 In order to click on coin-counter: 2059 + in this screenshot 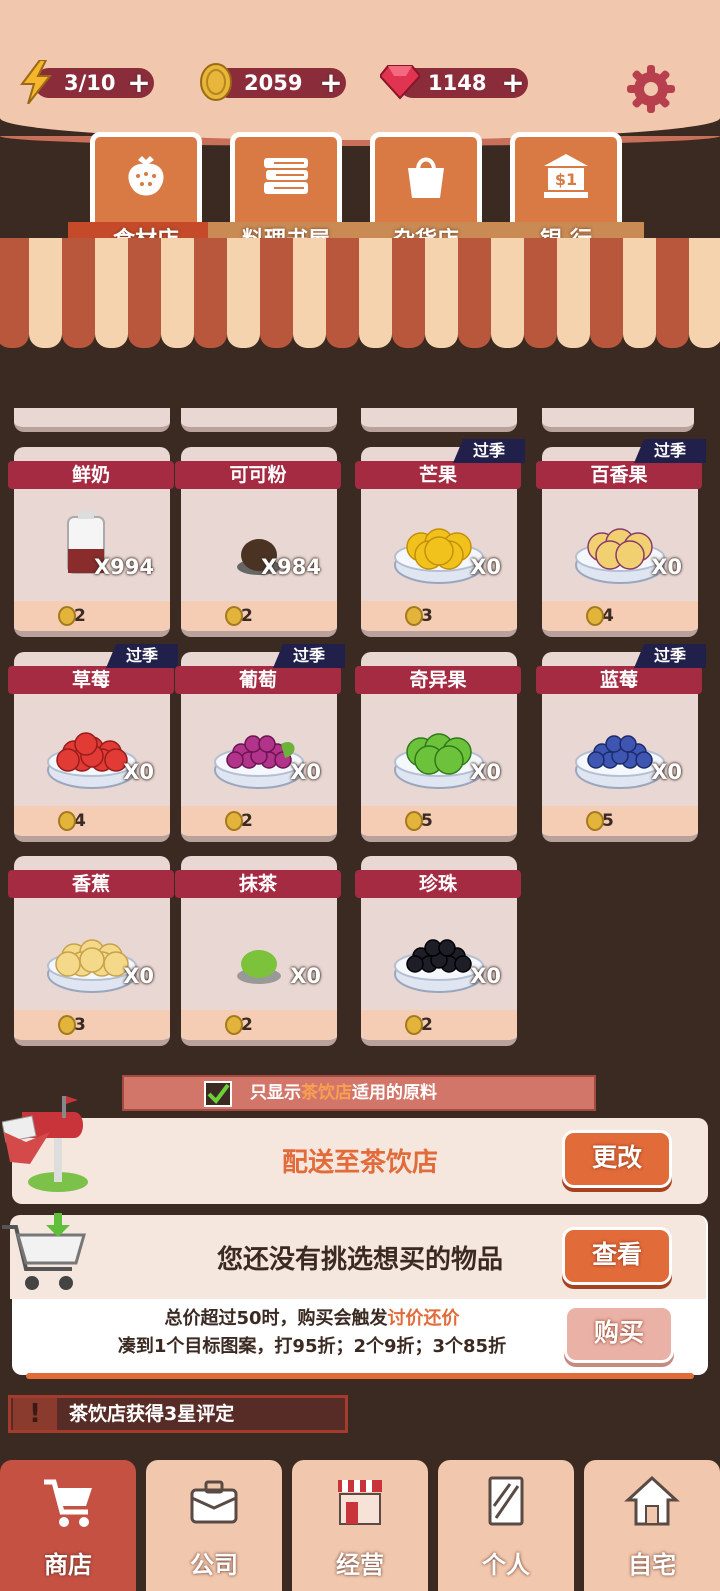, I will do `click(274, 82)`.